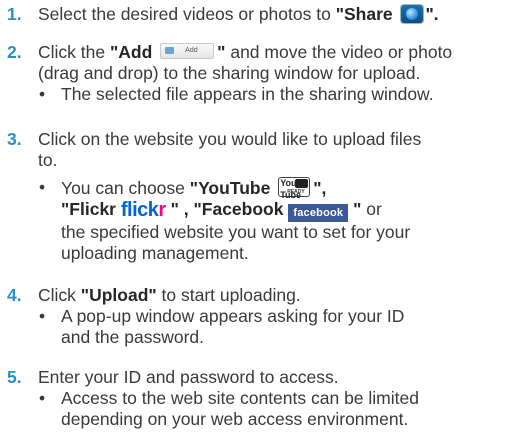 This screenshot has width=511, height=437. Describe the element at coordinates (371, 209) in the screenshot. I see `bullet-post: or` at that location.